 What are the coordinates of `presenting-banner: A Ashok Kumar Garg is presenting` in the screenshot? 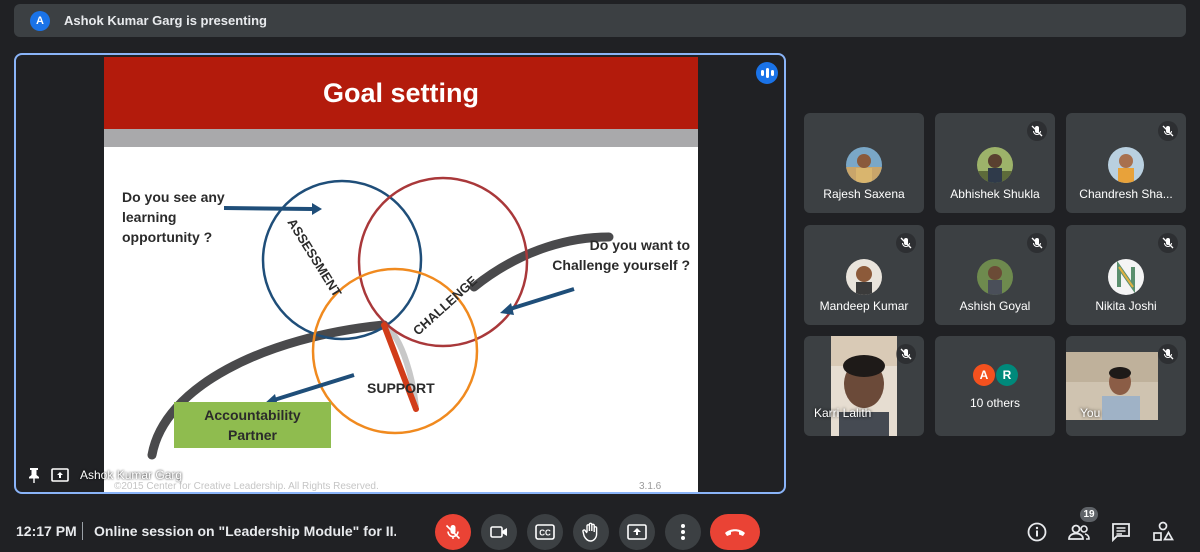 It's located at (600, 20).